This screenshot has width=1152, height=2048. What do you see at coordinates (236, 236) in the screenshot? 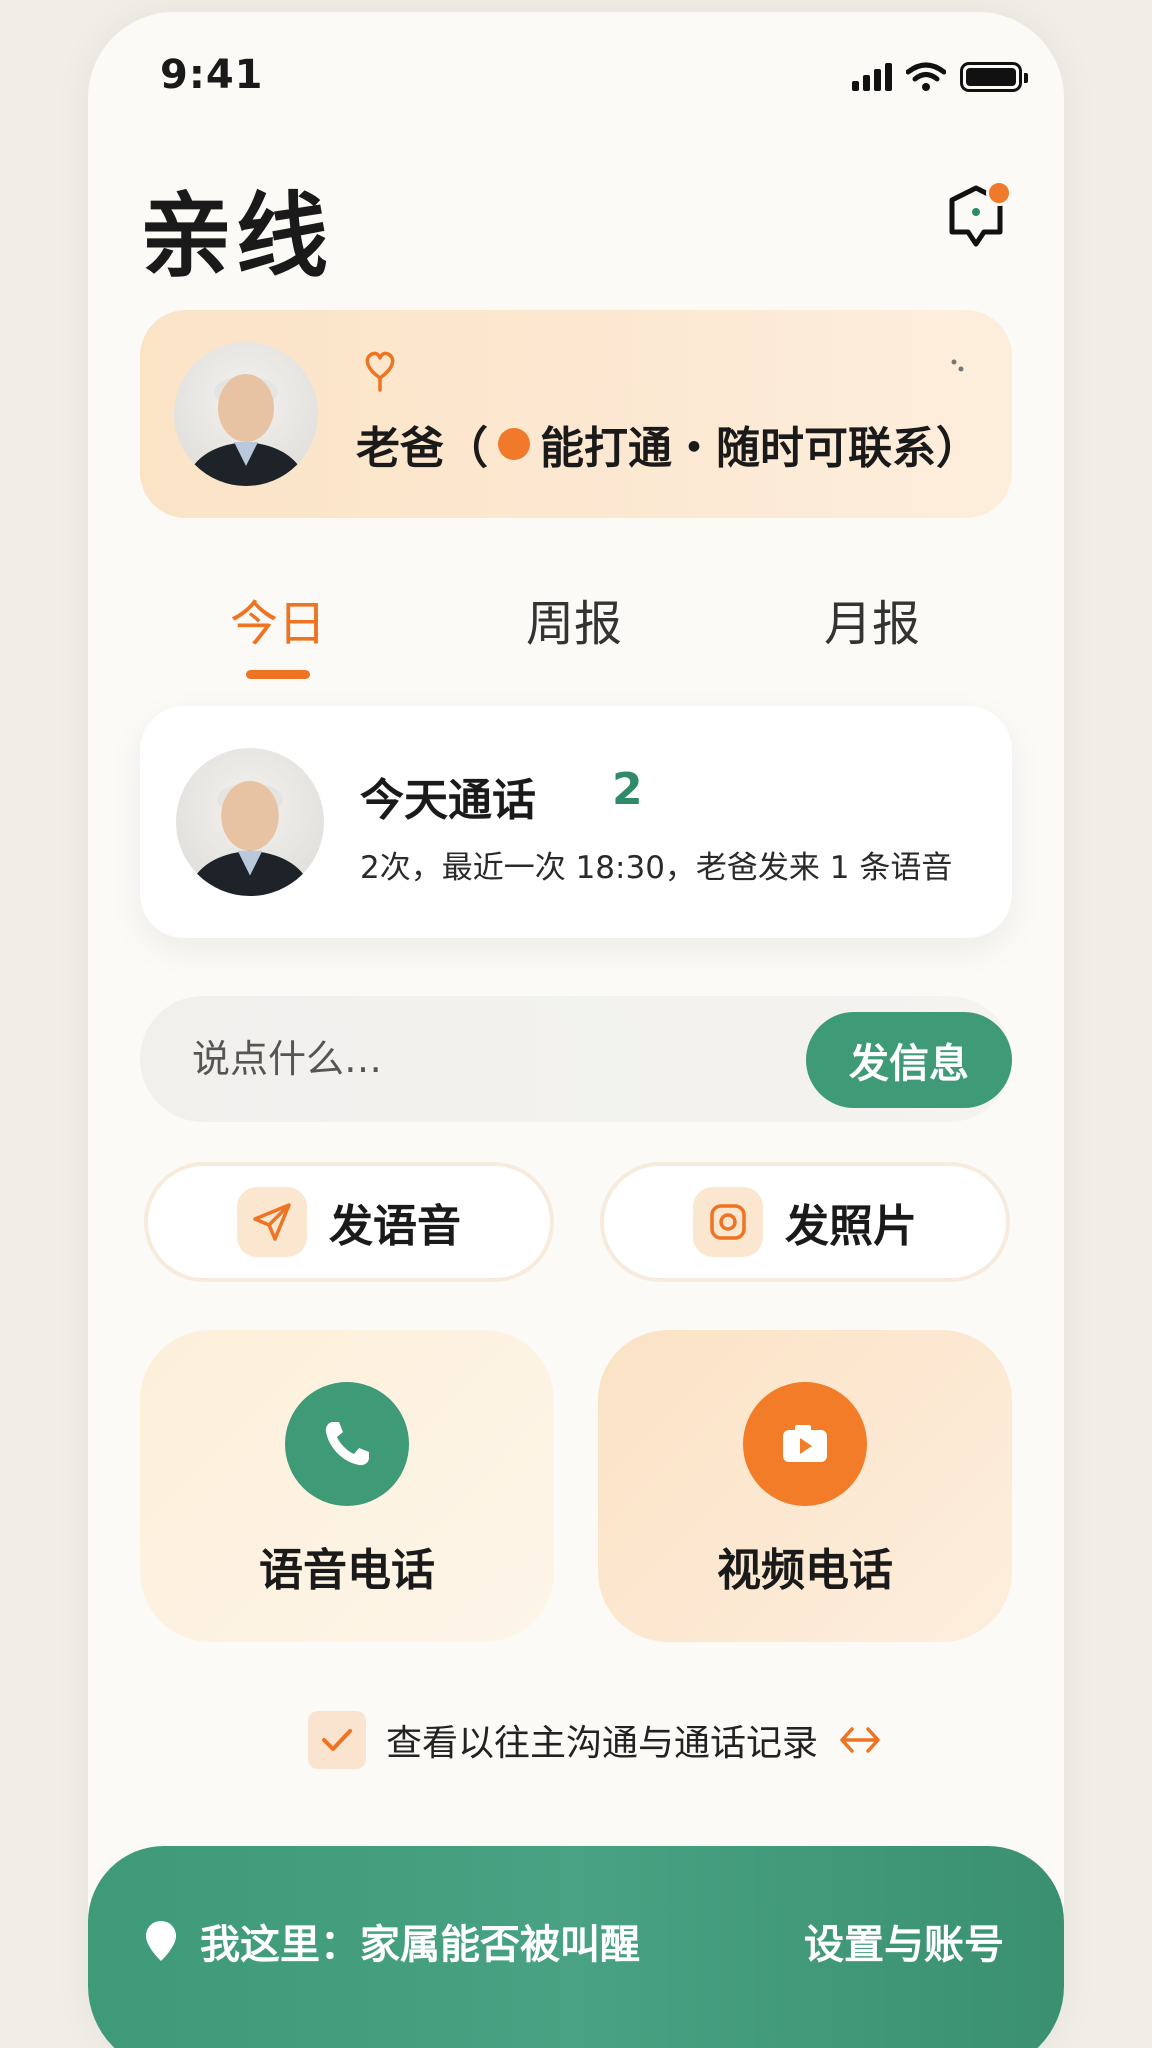
I see `app-title: 亲线` at bounding box center [236, 236].